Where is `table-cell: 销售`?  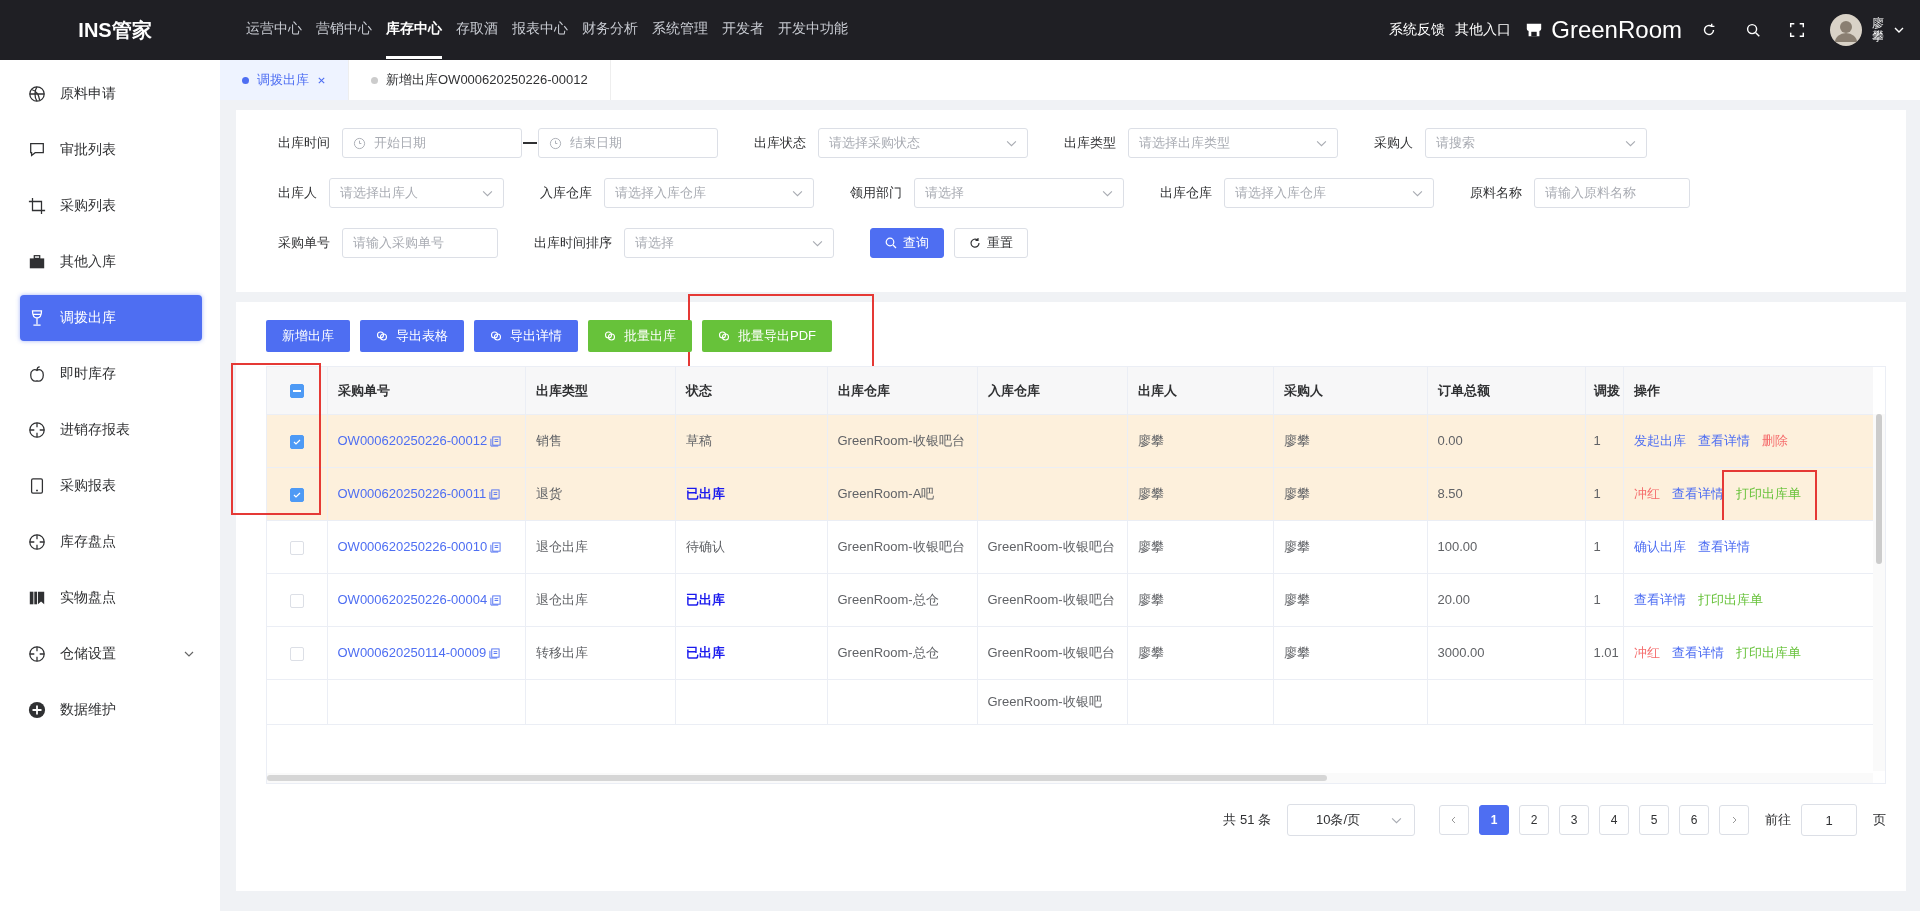 table-cell: 销售 is located at coordinates (548, 440).